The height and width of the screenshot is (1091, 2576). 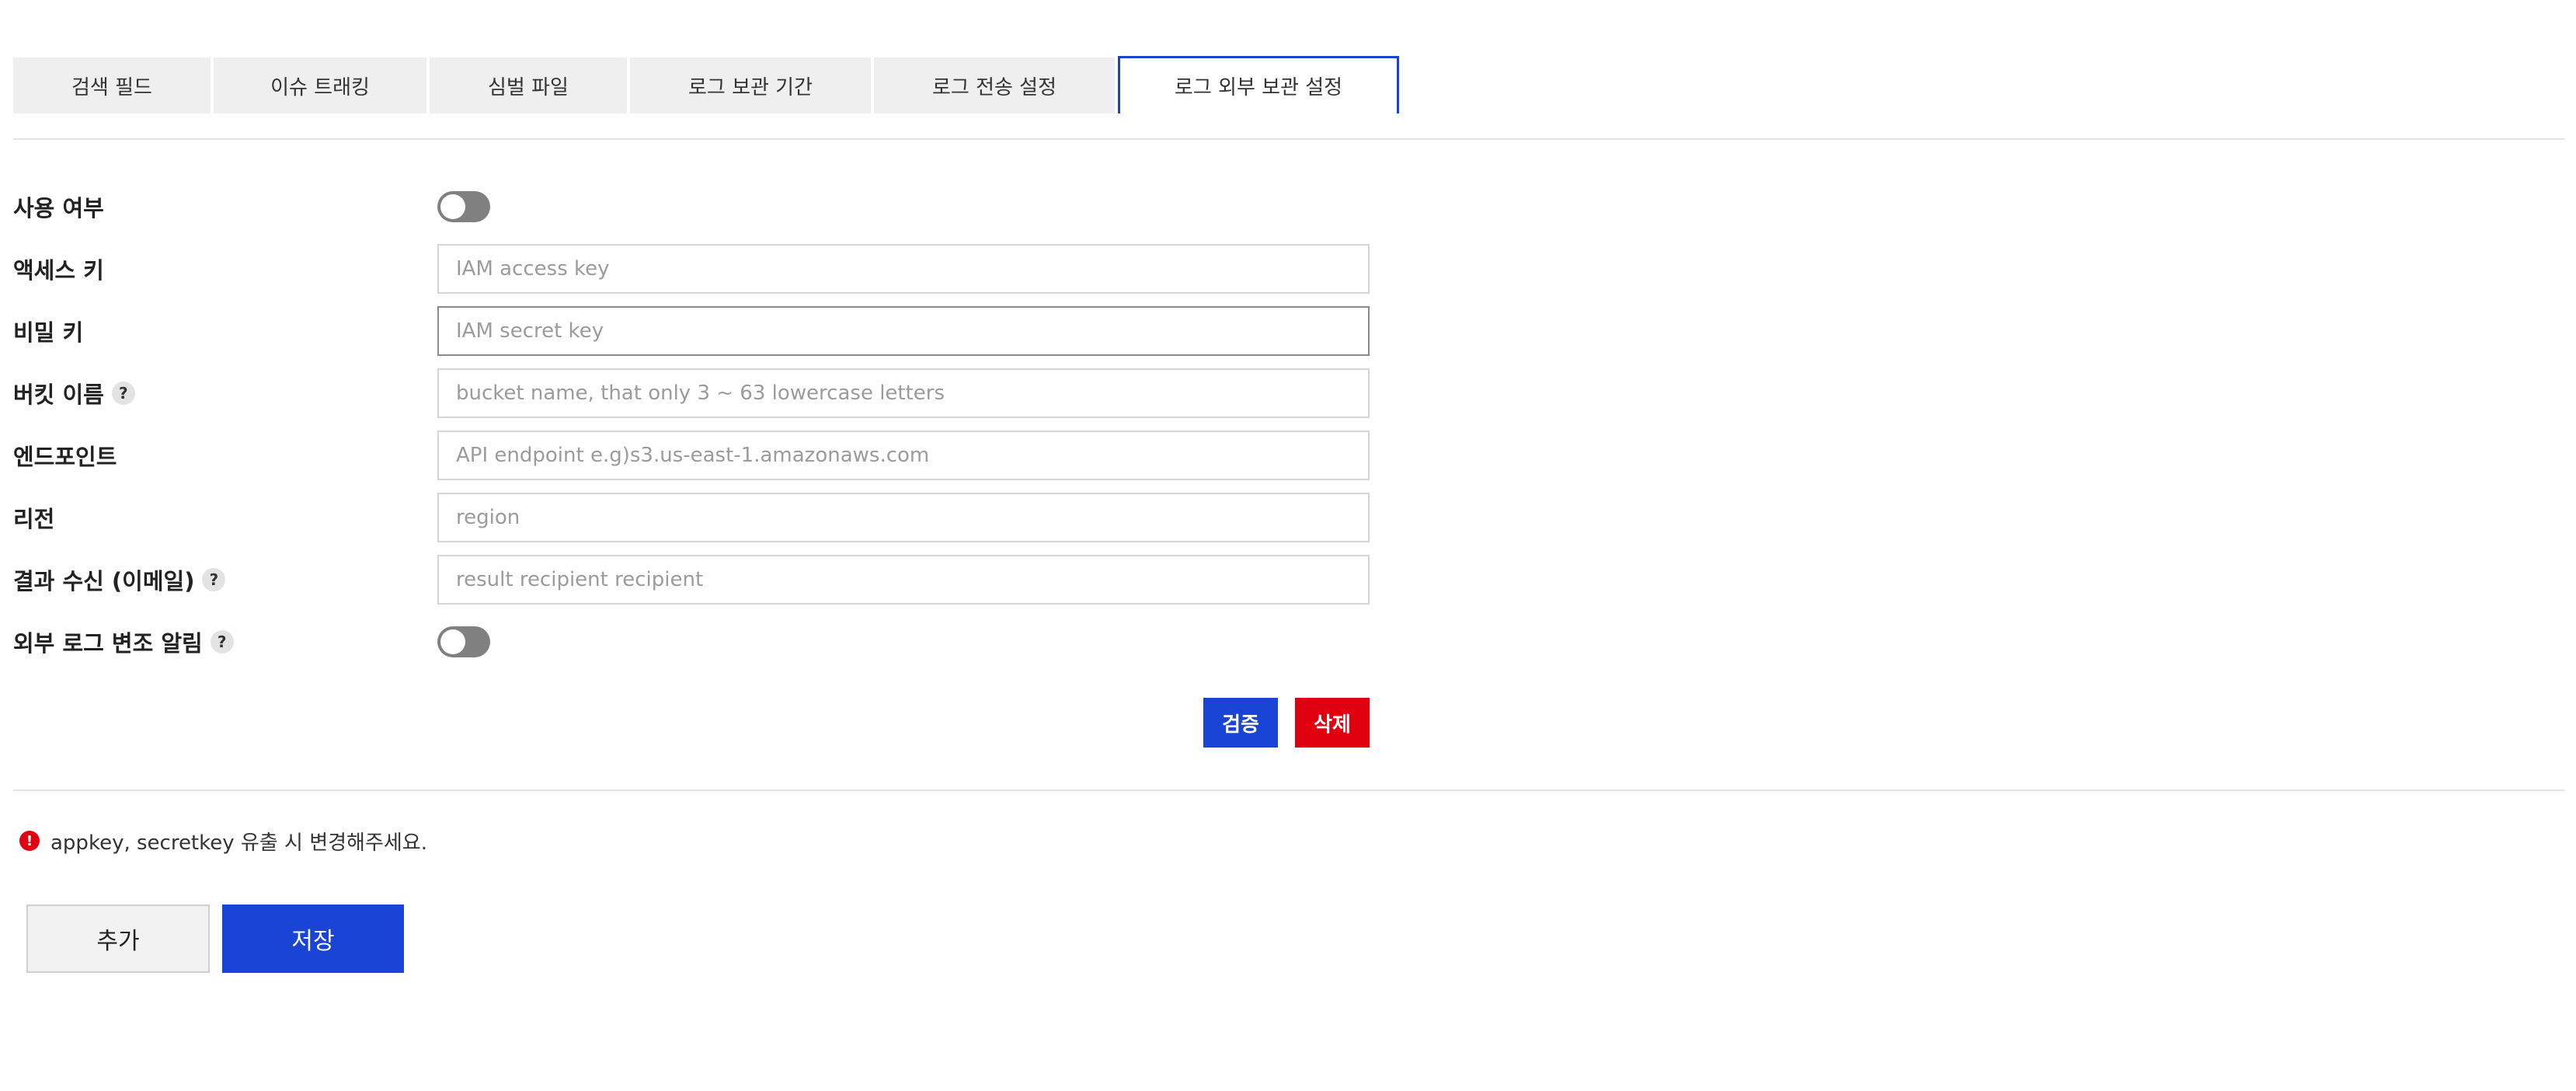 I want to click on bucket-name-input, so click(x=904, y=393).